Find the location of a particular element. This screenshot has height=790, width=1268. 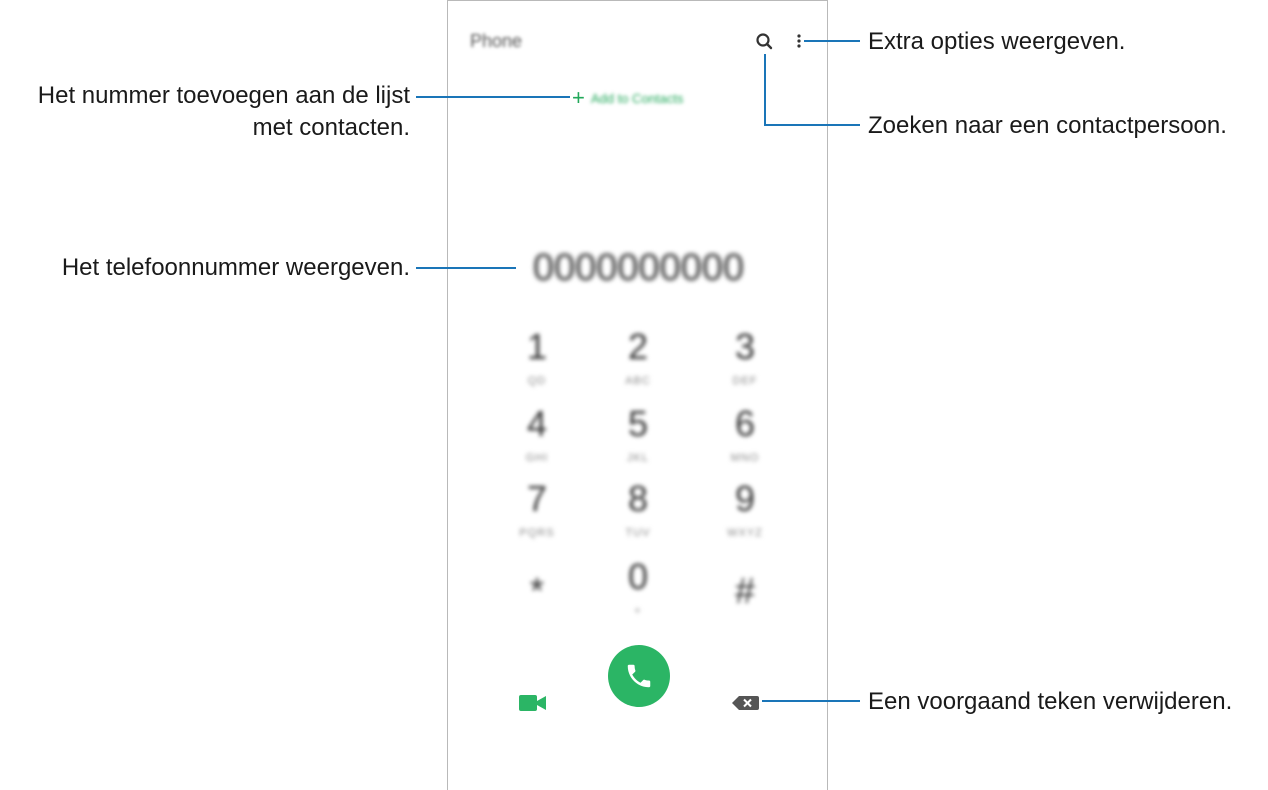

search-icon is located at coordinates (764, 41).